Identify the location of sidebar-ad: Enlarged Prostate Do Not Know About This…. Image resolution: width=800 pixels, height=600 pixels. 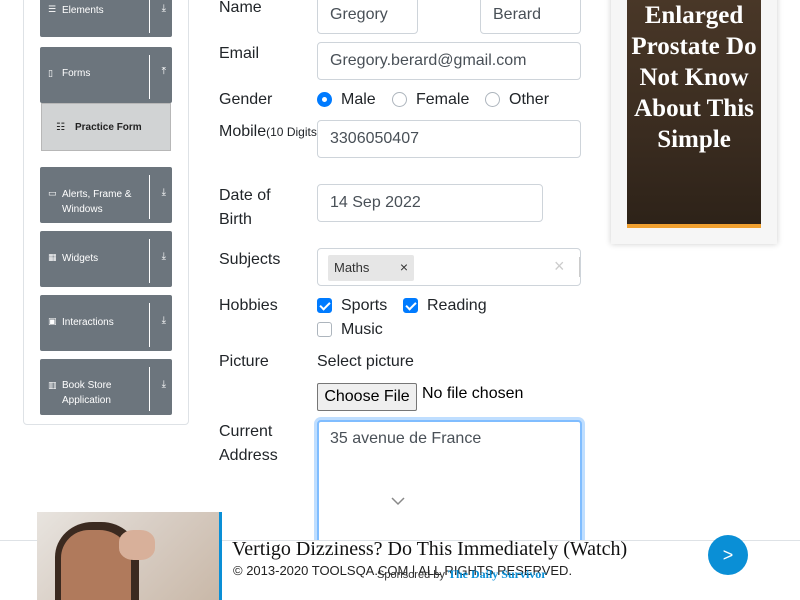
(694, 122).